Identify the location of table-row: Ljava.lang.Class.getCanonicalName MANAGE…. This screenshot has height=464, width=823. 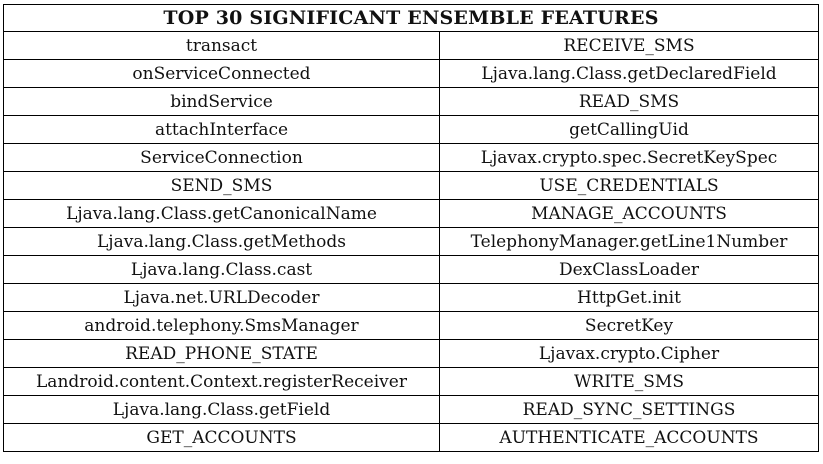
(411, 213).